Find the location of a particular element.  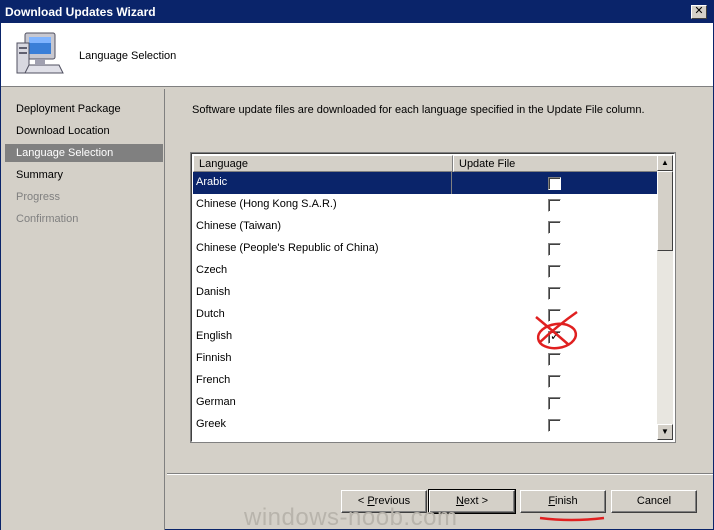

column-language: Language is located at coordinates (323, 163).